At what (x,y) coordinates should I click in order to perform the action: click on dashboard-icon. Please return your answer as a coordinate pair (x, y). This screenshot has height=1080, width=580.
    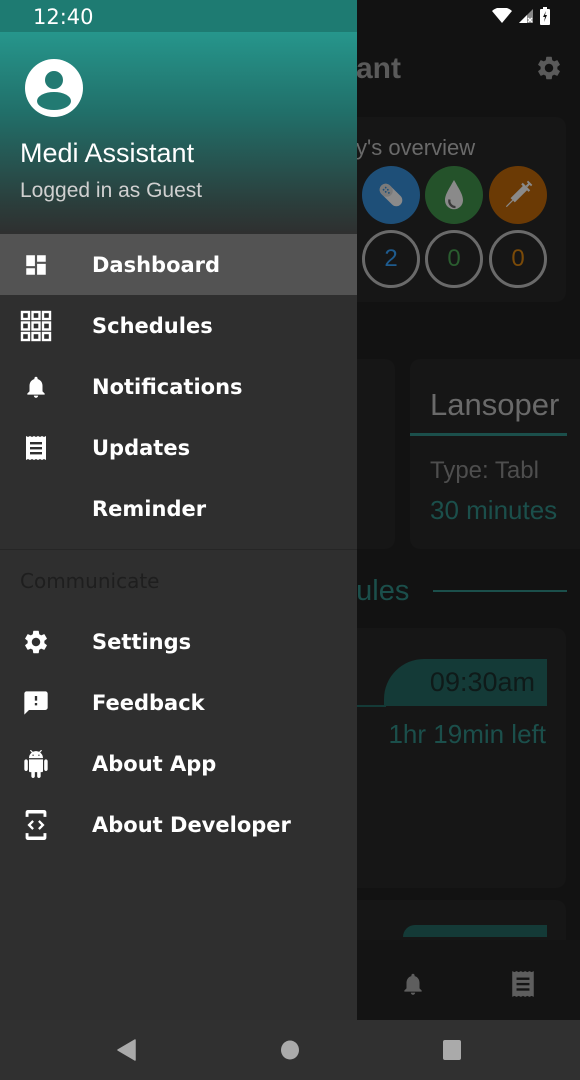
    Looking at the image, I should click on (36, 265).